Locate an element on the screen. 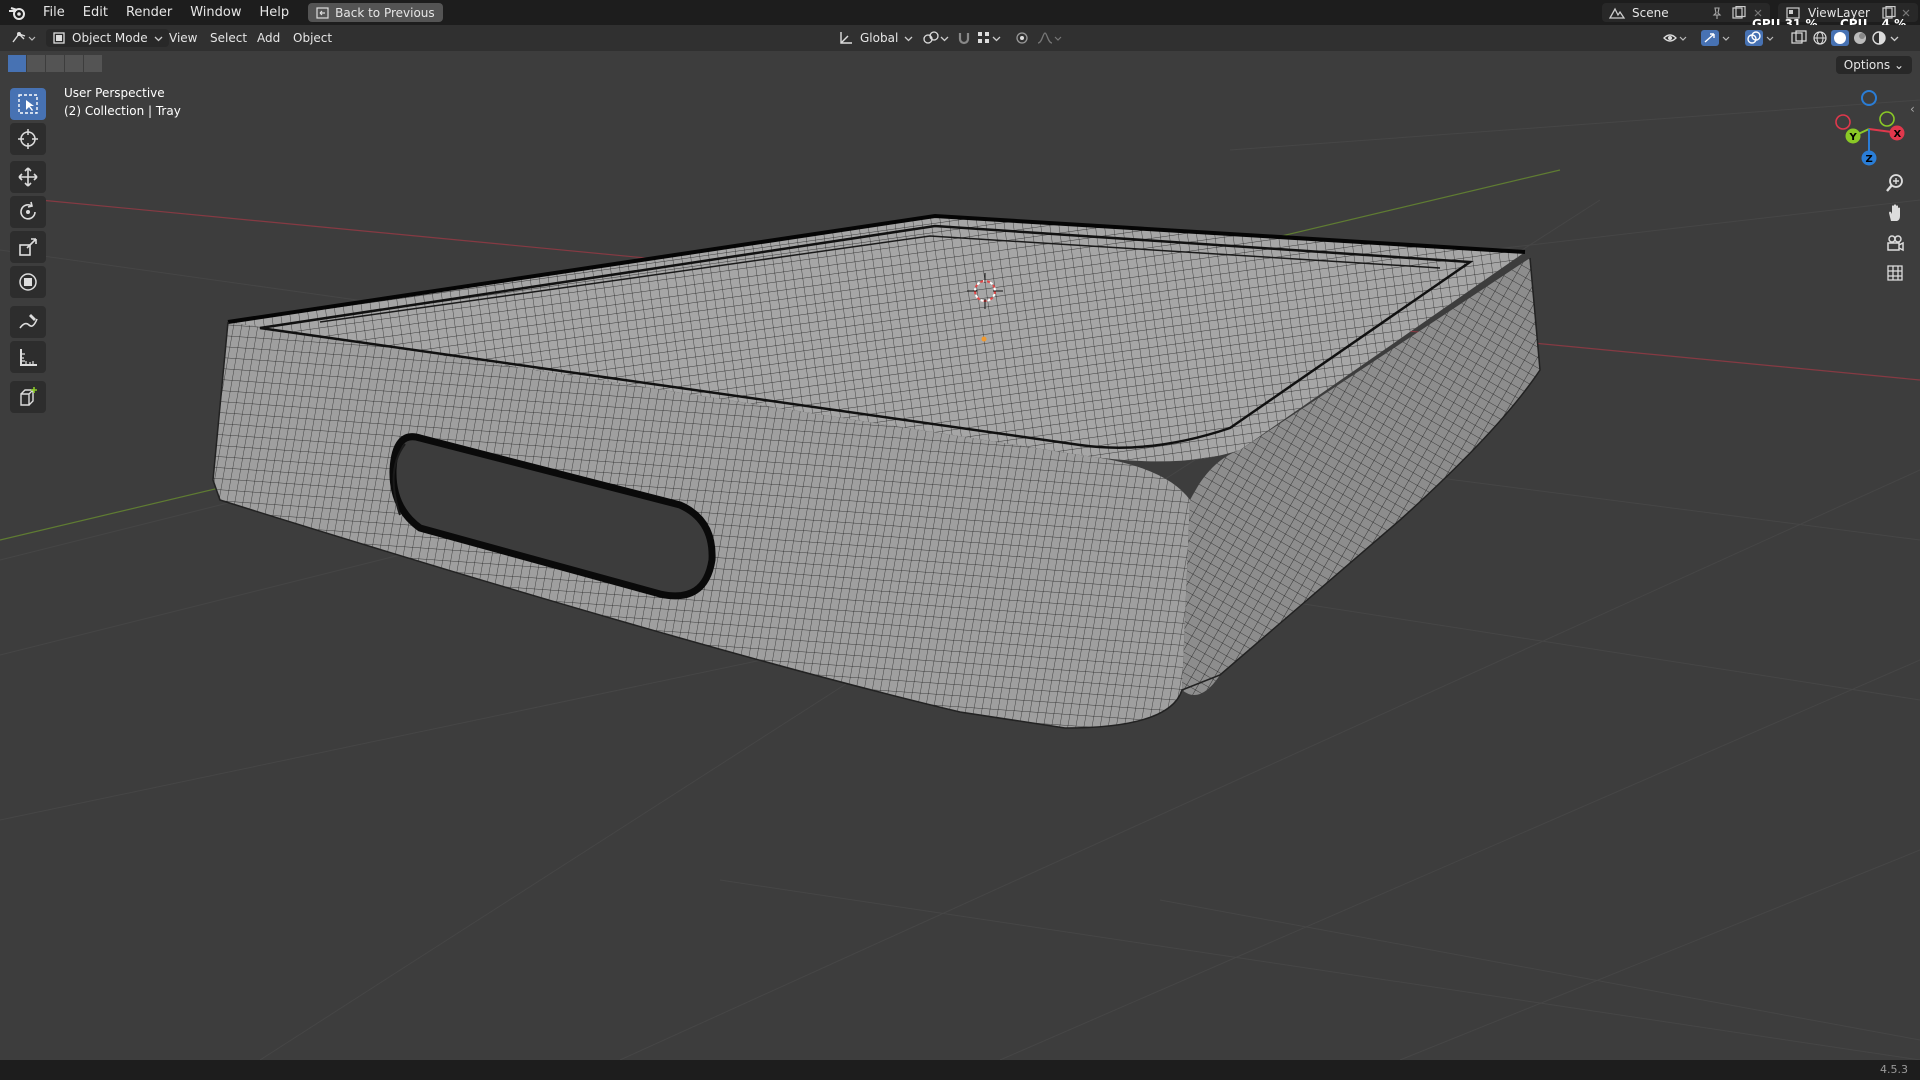 Image resolution: width=1920 pixels, height=1080 pixels. collapse-sidebar-icon: ‹ is located at coordinates (1912, 109).